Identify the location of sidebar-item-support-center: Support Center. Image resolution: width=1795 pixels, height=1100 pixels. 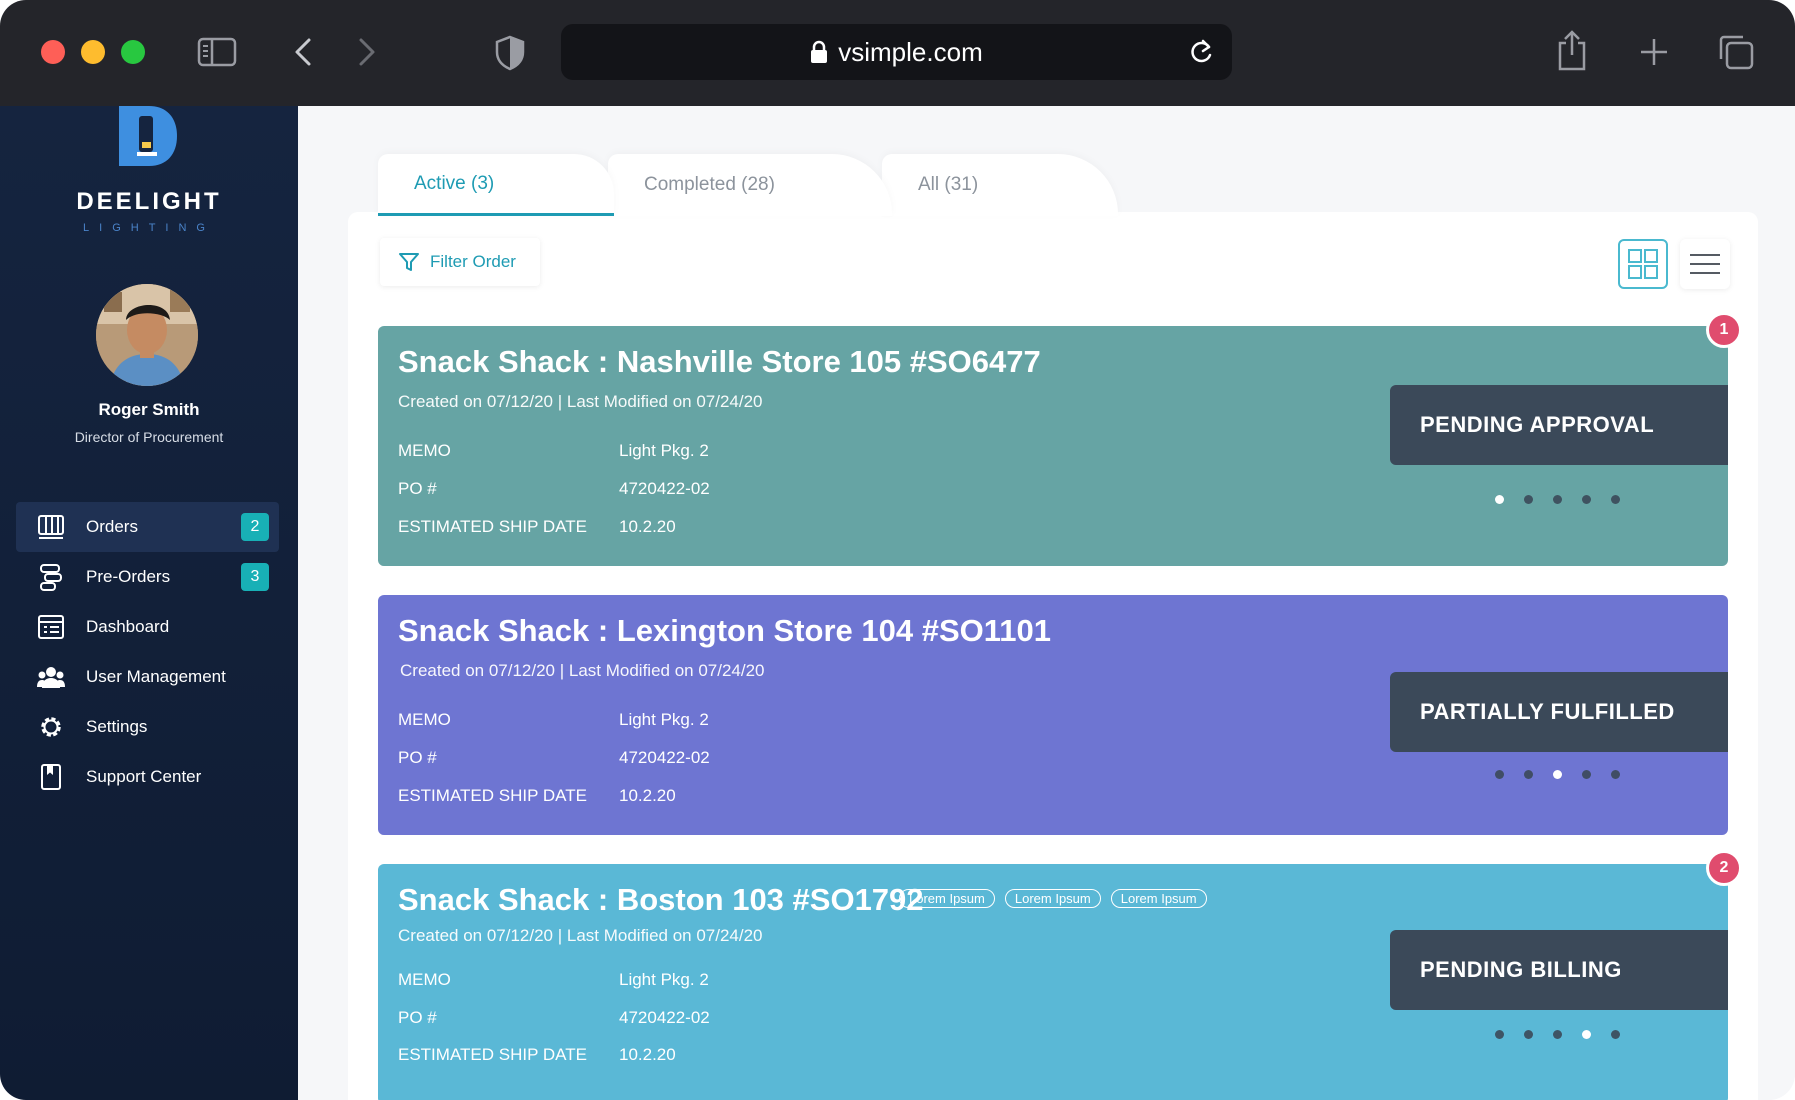
(147, 777).